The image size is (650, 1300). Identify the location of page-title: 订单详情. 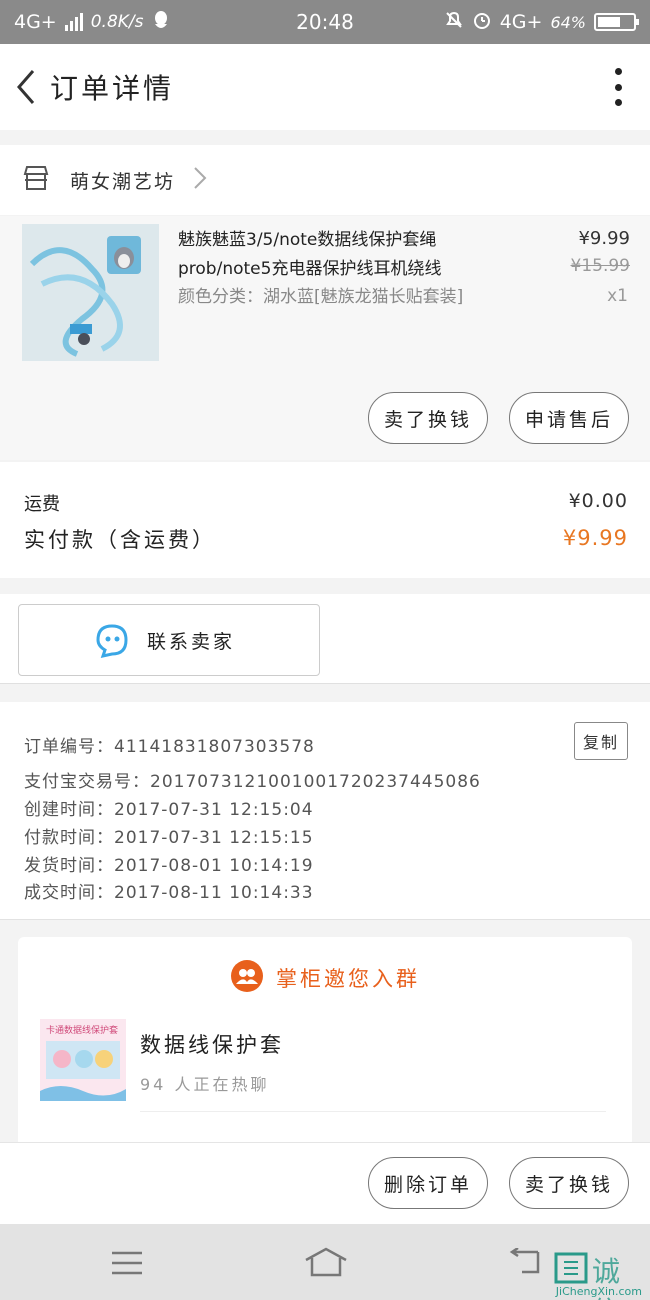
(112, 88).